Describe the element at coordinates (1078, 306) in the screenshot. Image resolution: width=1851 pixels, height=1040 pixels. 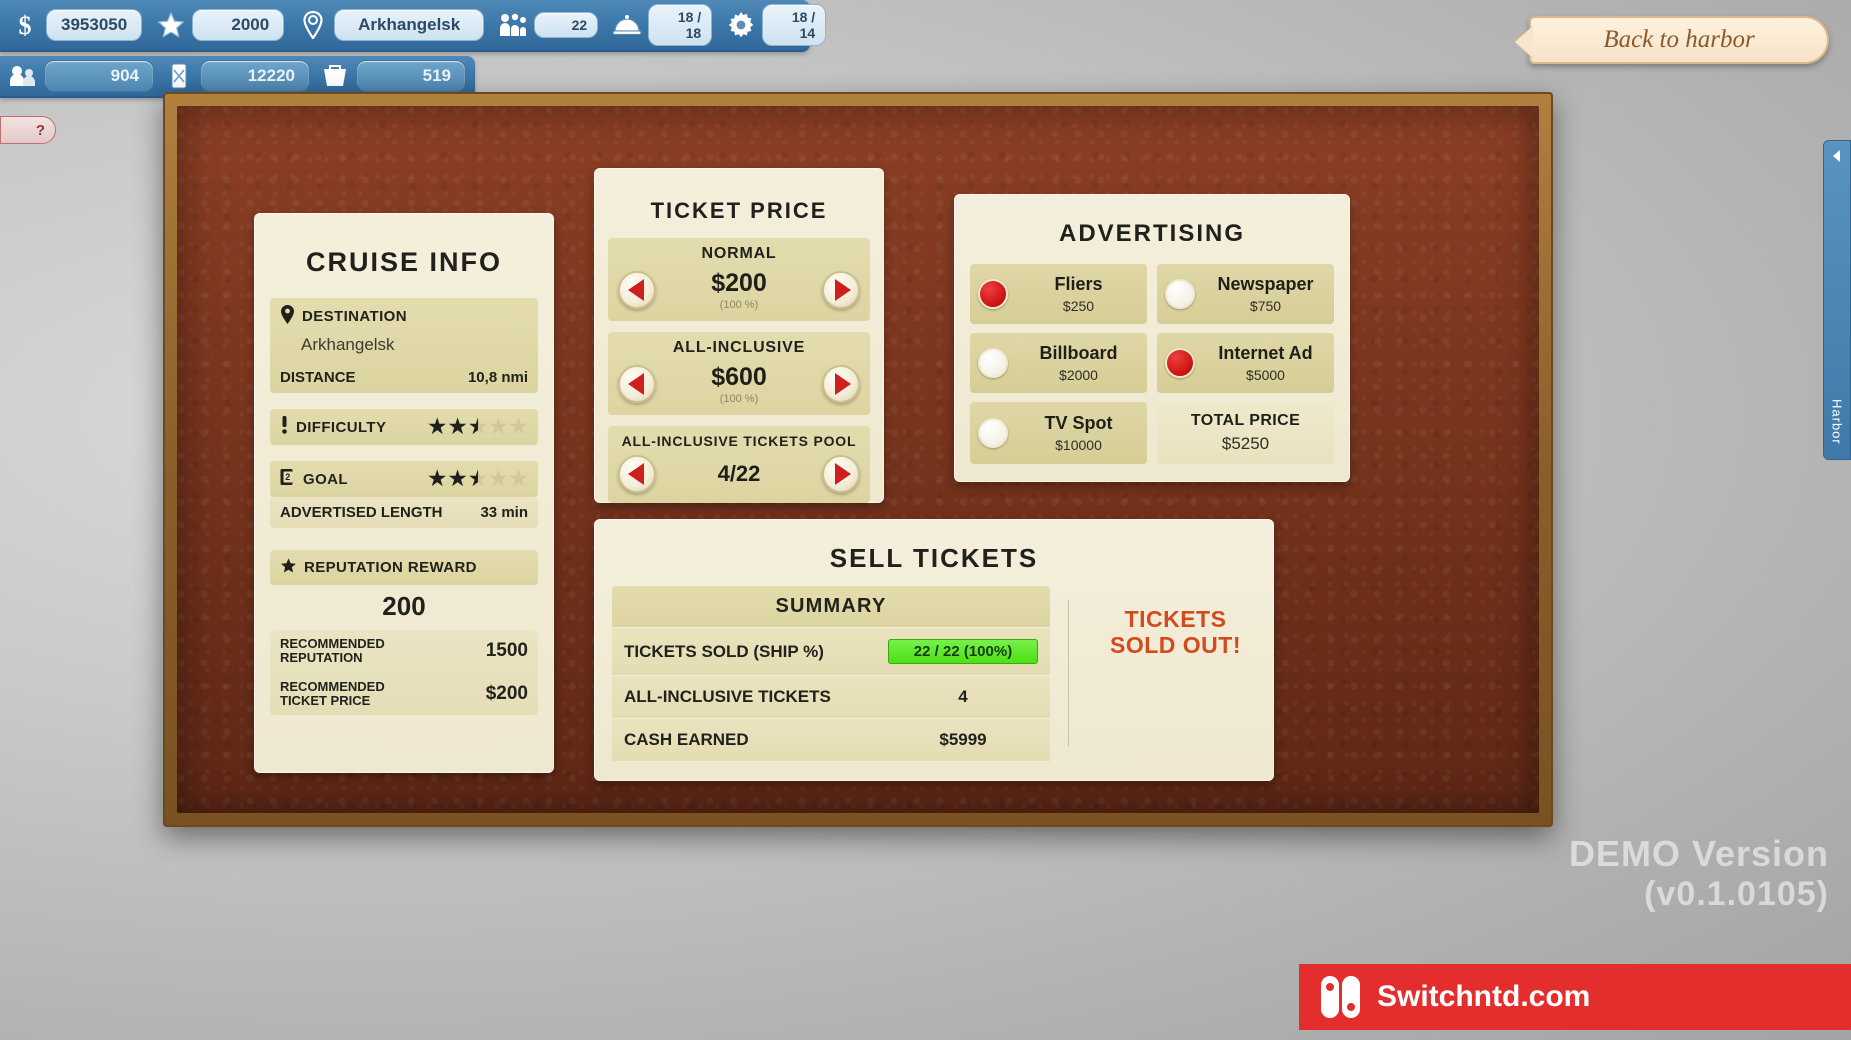
I see `ad-option-price: $250` at that location.